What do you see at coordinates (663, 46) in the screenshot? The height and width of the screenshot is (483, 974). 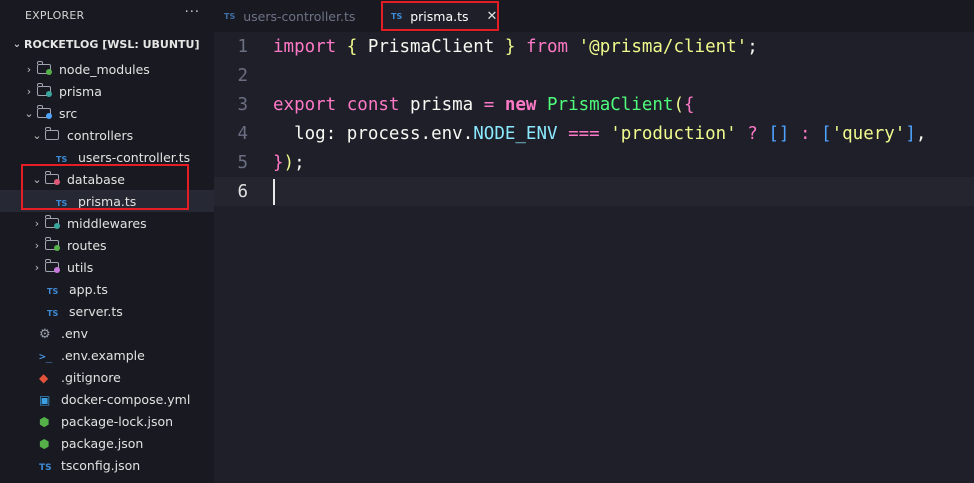 I see `token-string: '@prisma/client'` at bounding box center [663, 46].